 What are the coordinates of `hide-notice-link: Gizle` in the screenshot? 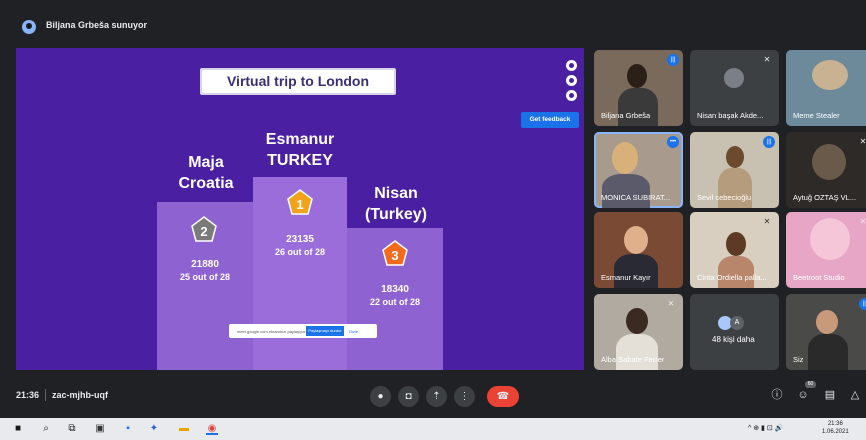 It's located at (353, 331).